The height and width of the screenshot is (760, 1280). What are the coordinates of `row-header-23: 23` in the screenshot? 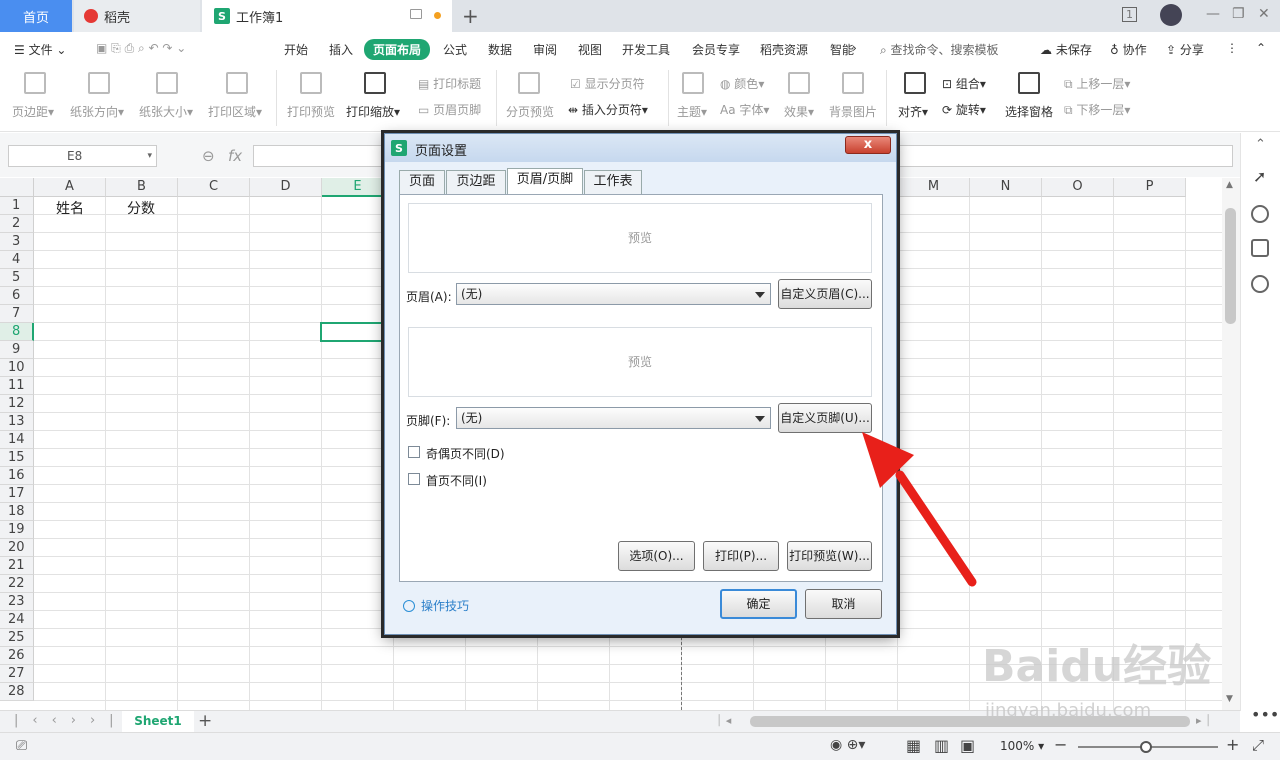 It's located at (17, 602).